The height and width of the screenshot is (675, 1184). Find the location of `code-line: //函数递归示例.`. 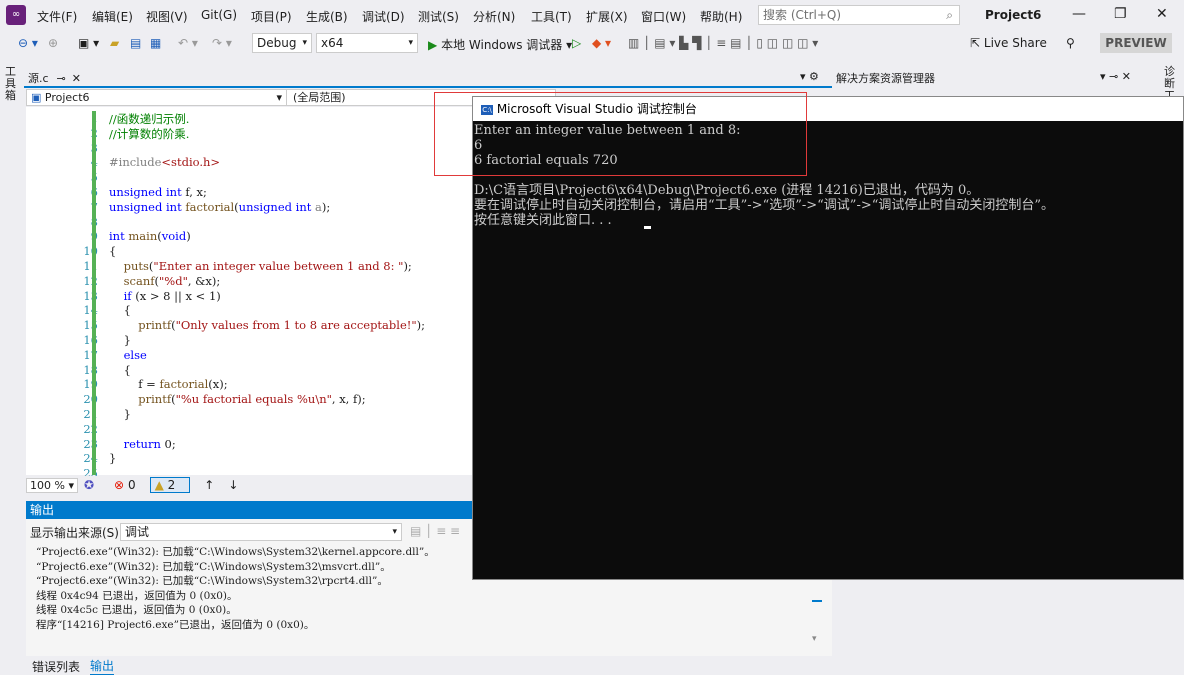

code-line: //函数递归示例. is located at coordinates (149, 119).